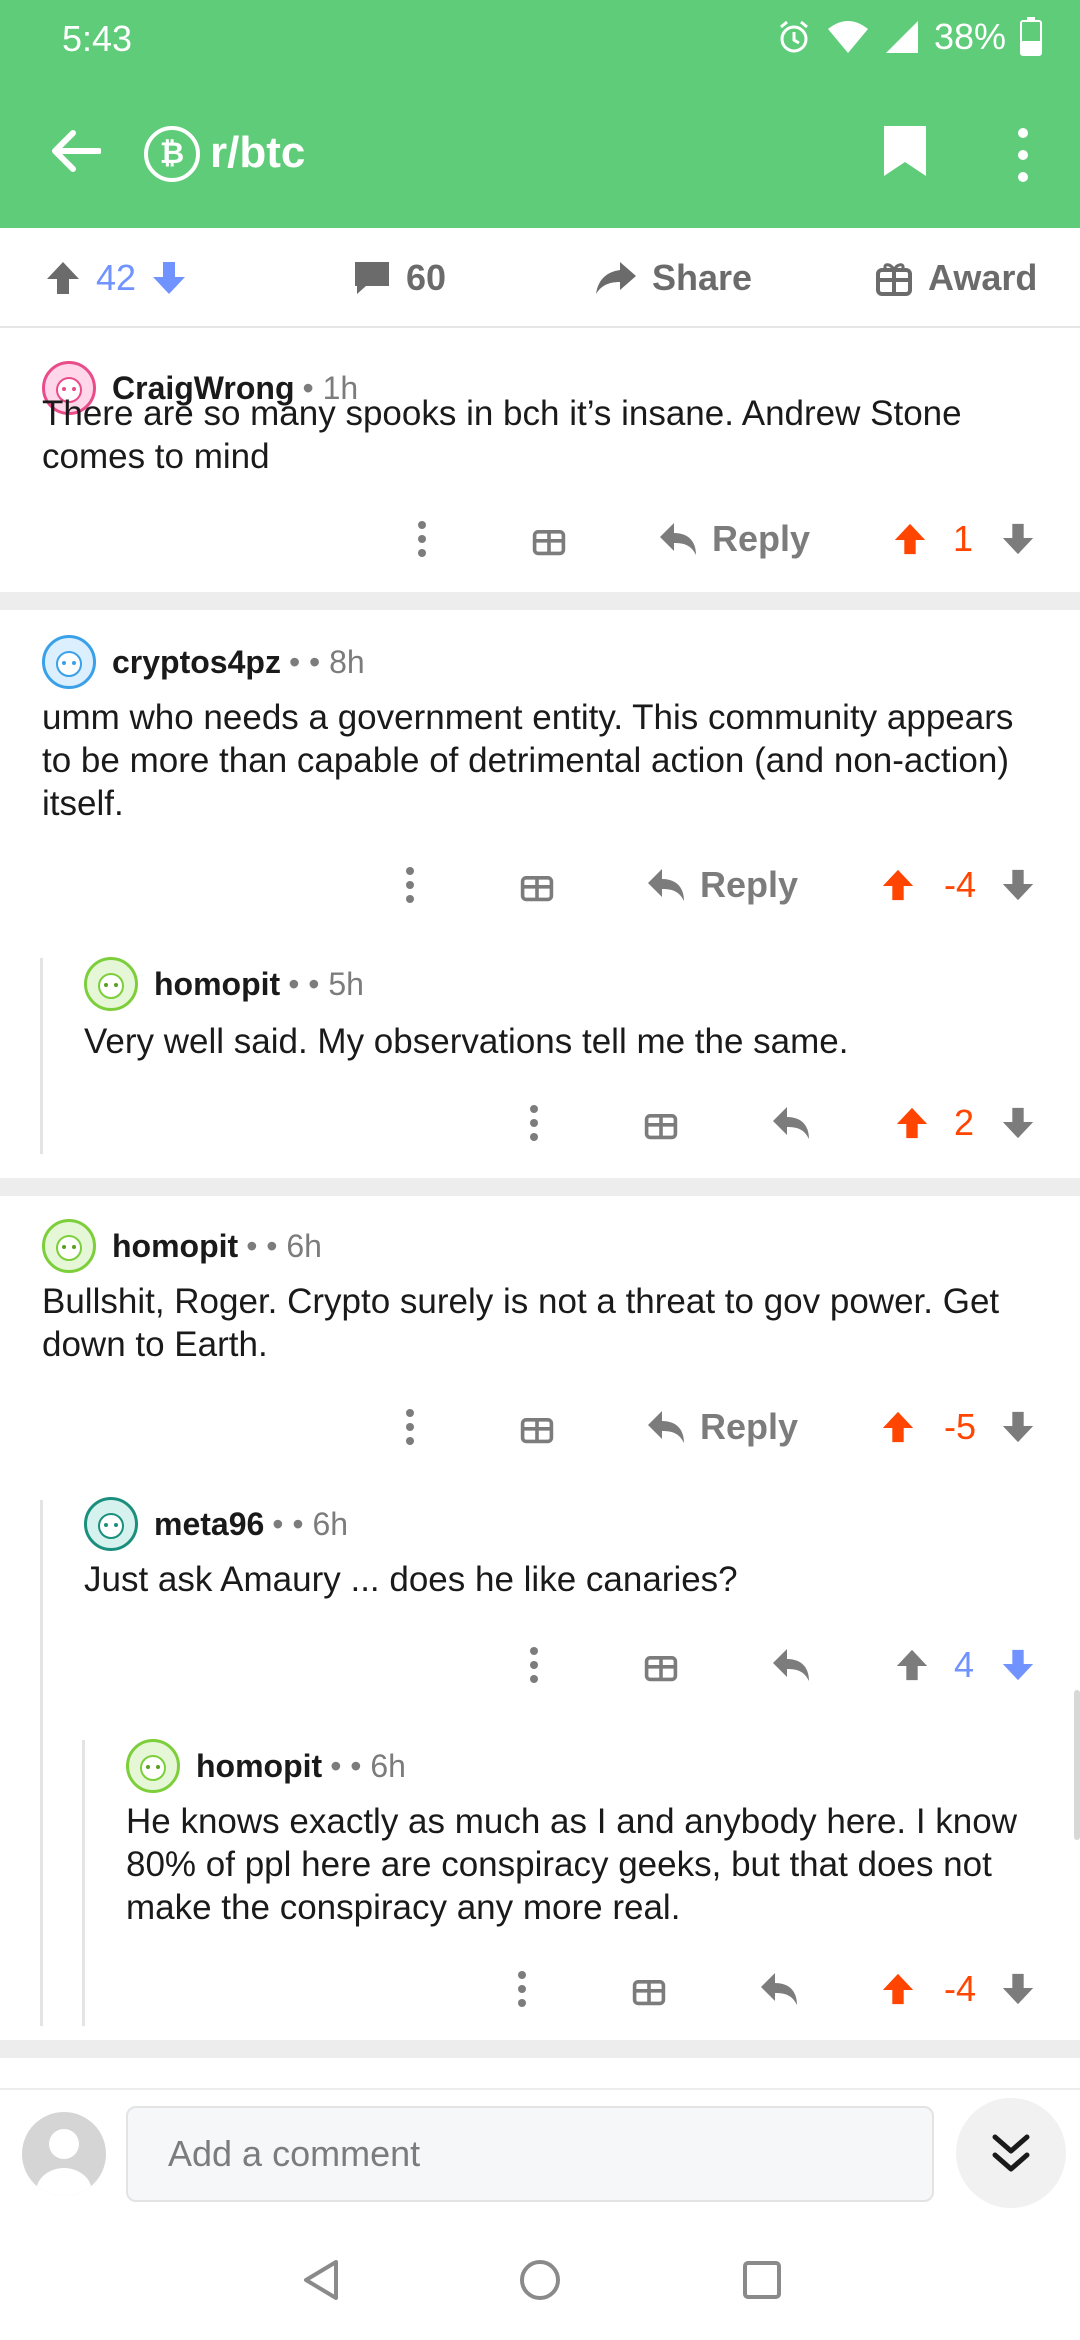 The width and height of the screenshot is (1080, 2340). What do you see at coordinates (749, 884) in the screenshot?
I see `reply-label: Reply` at bounding box center [749, 884].